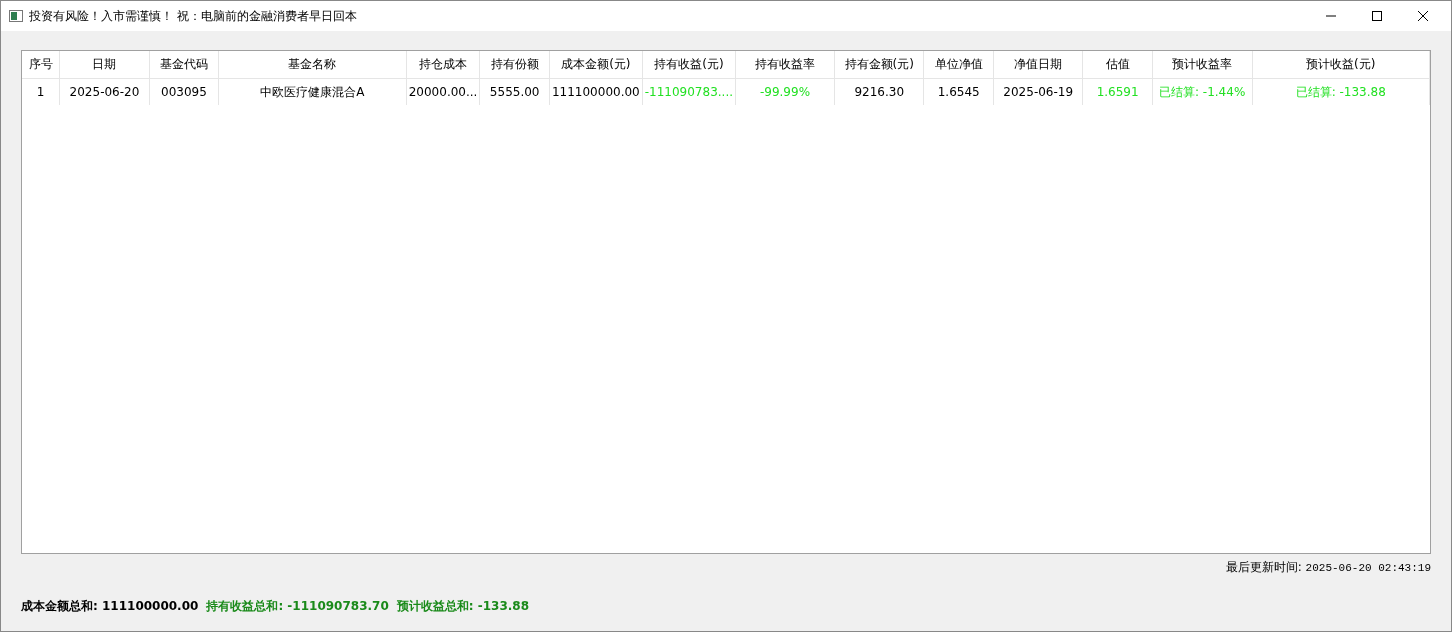 The image size is (1452, 632). Describe the element at coordinates (879, 64) in the screenshot. I see `column-header: 持有金额(元)` at that location.